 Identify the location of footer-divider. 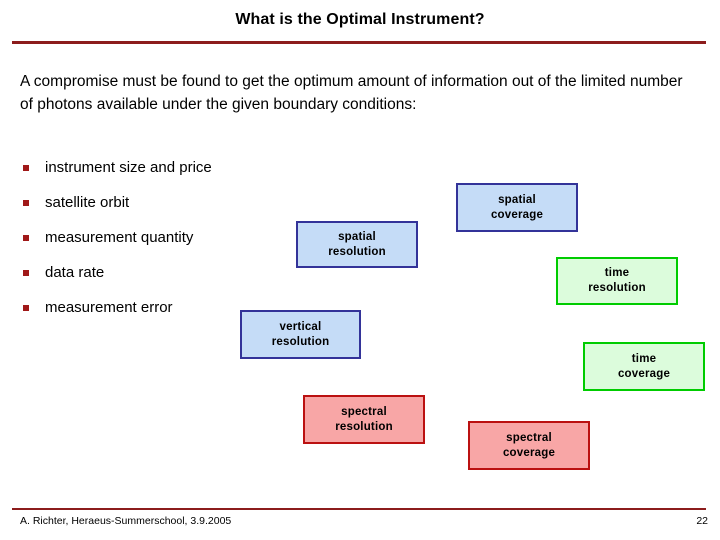
(359, 509).